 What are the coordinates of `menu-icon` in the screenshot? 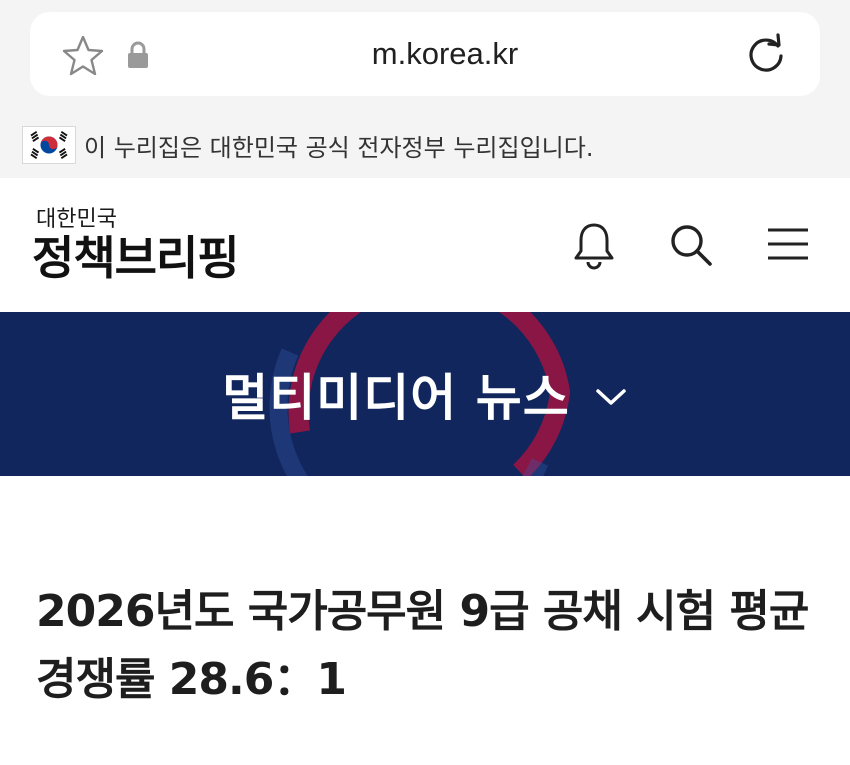 It's located at (788, 244).